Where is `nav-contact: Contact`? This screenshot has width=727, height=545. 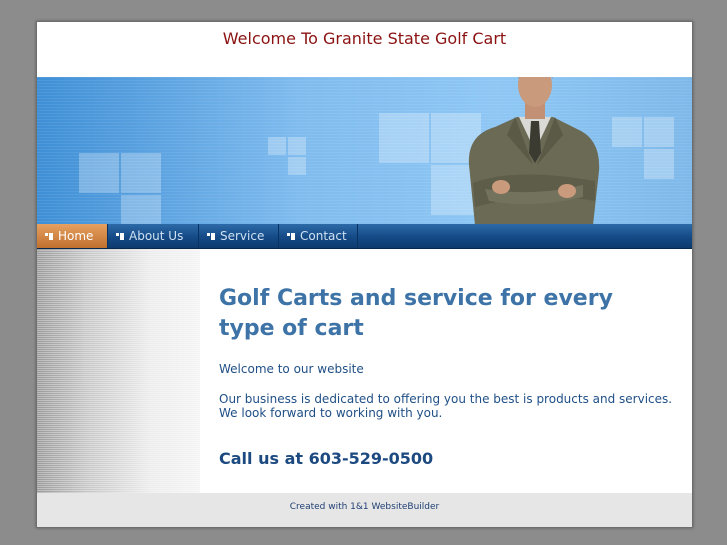
nav-contact: Contact is located at coordinates (318, 236).